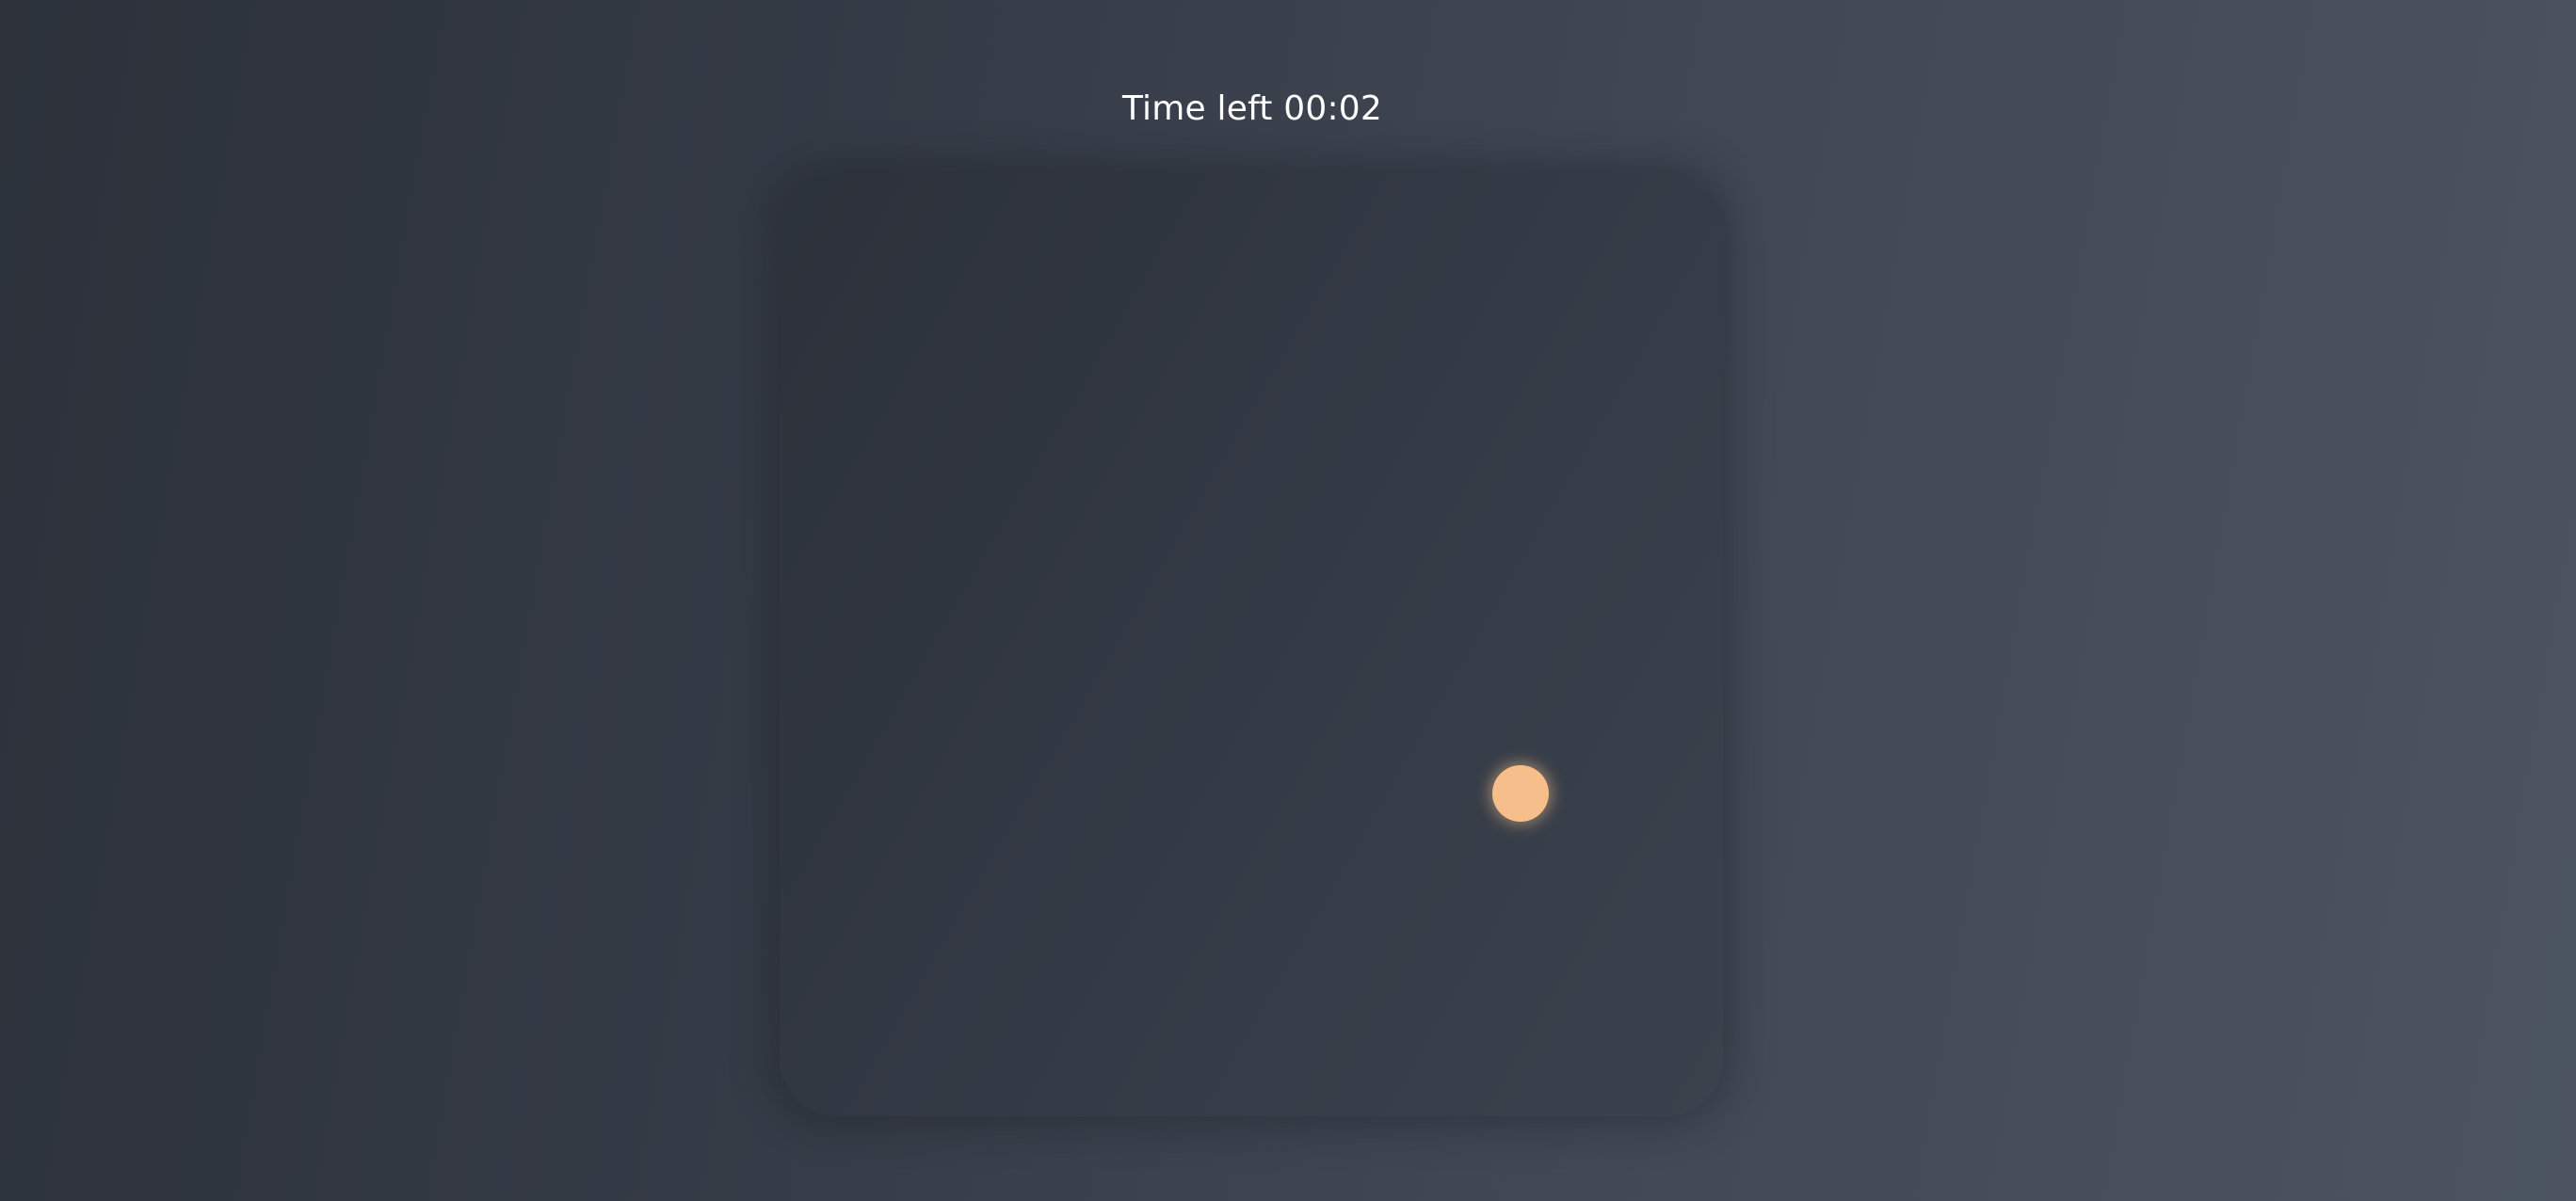  Describe the element at coordinates (1520, 794) in the screenshot. I see `target-dot` at that location.